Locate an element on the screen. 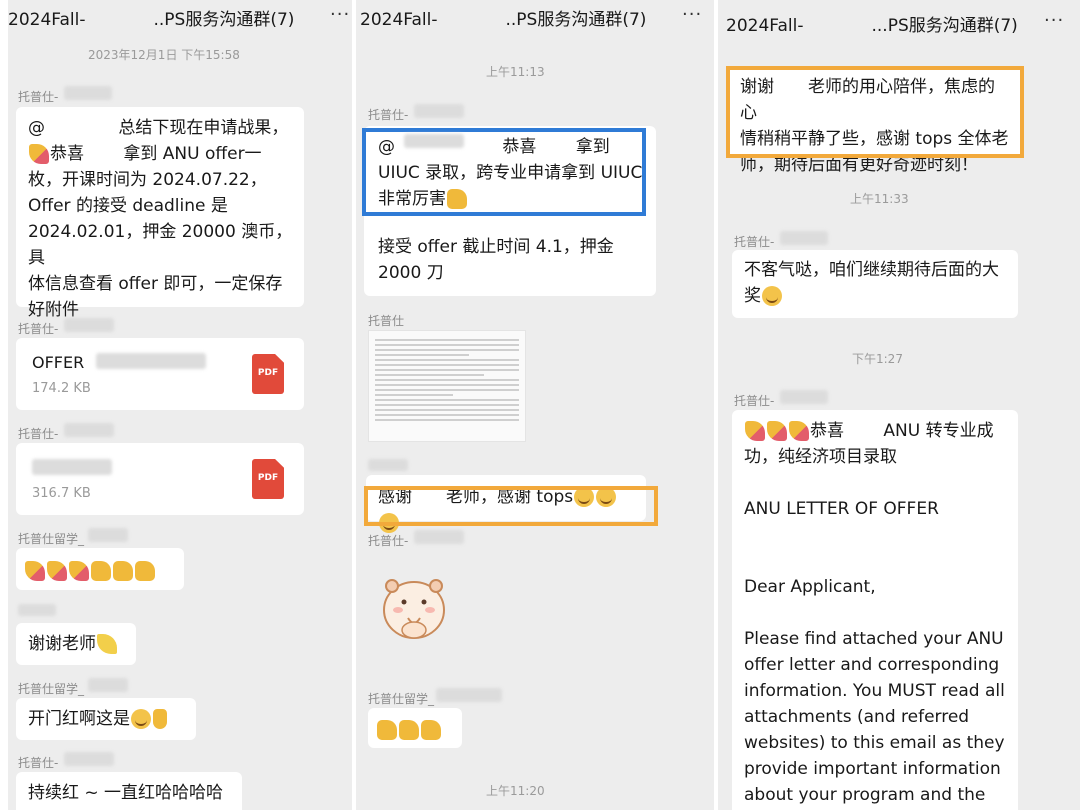 This screenshot has width=1080, height=810. file-size: 316.7 KB is located at coordinates (61, 493).